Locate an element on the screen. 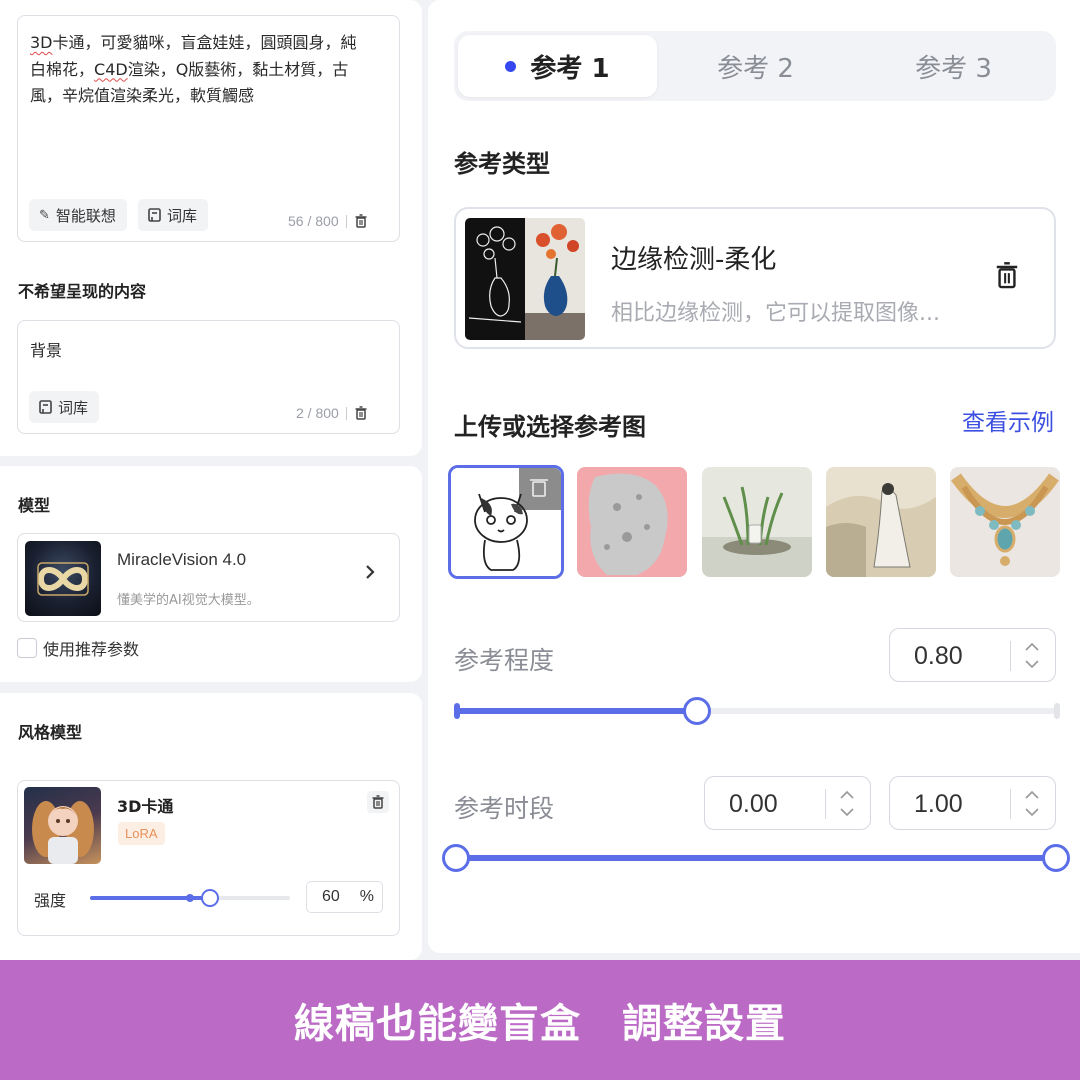 This screenshot has width=1080, height=1080. tab-reference-2: 参考 2 is located at coordinates (755, 66).